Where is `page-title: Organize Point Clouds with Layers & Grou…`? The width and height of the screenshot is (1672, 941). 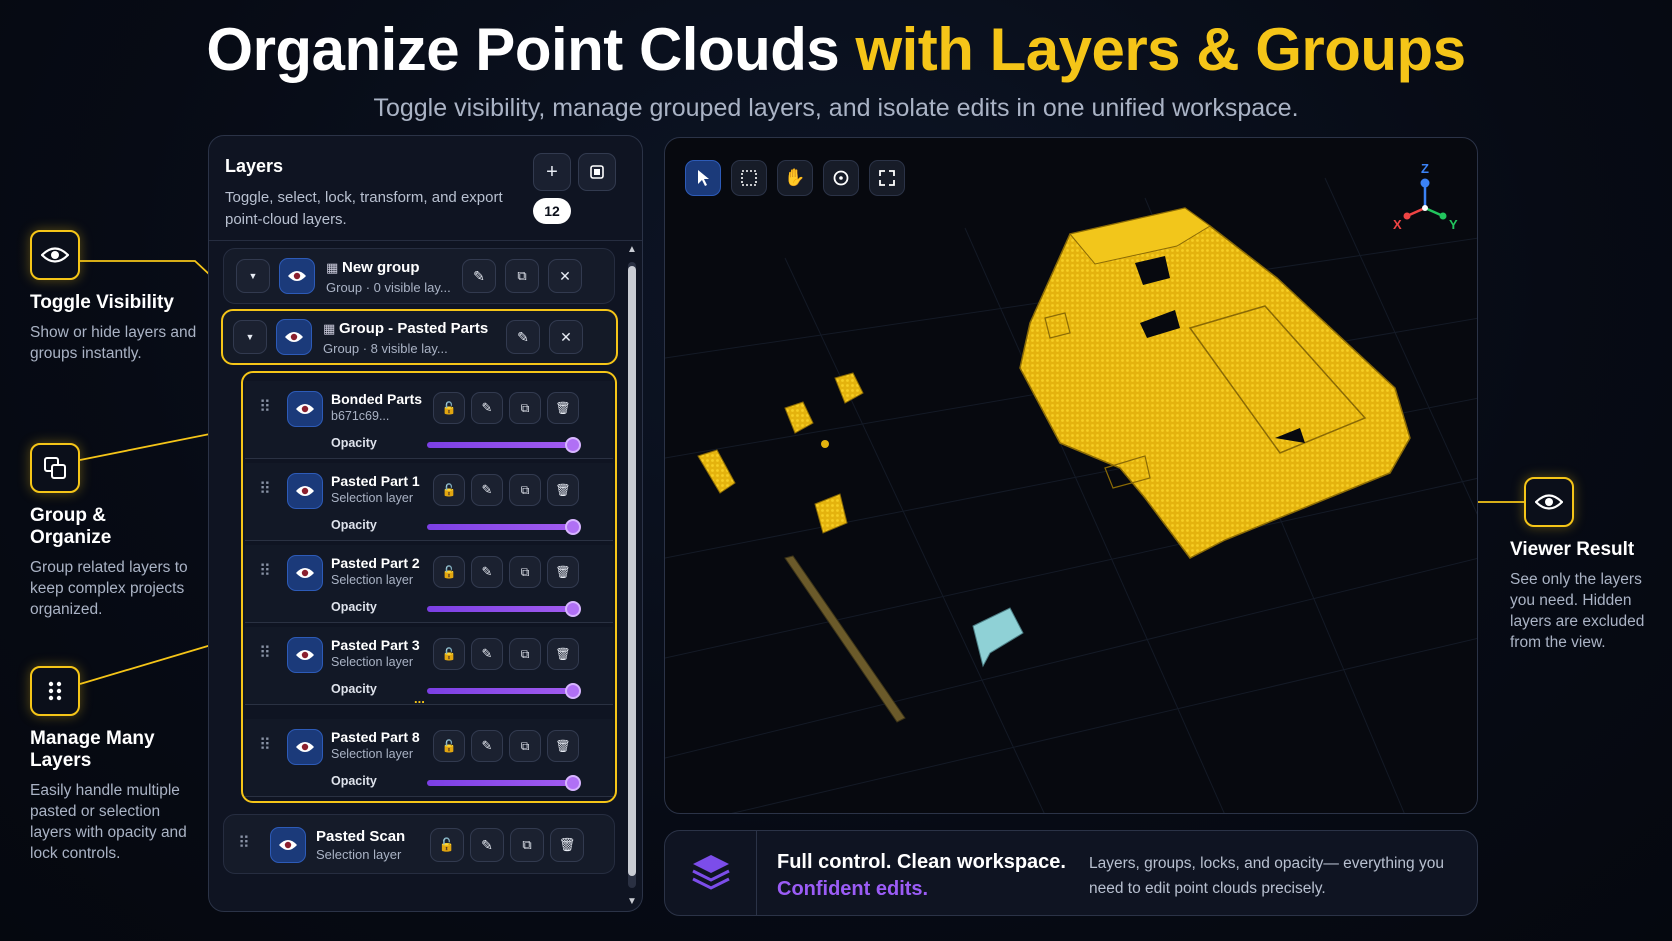 page-title: Organize Point Clouds with Layers & Grou… is located at coordinates (836, 50).